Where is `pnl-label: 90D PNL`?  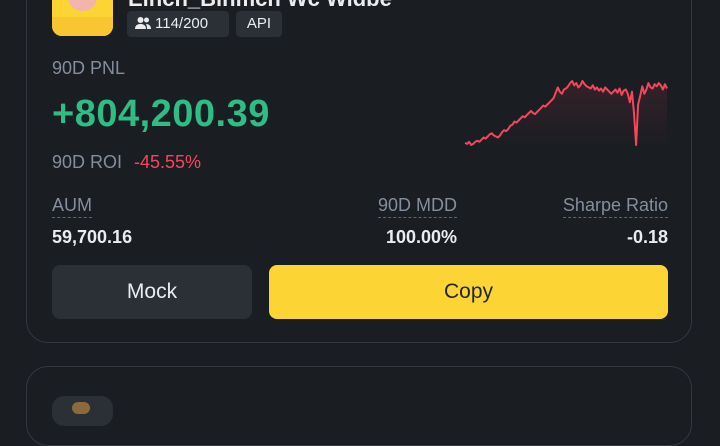 pnl-label: 90D PNL is located at coordinates (89, 68).